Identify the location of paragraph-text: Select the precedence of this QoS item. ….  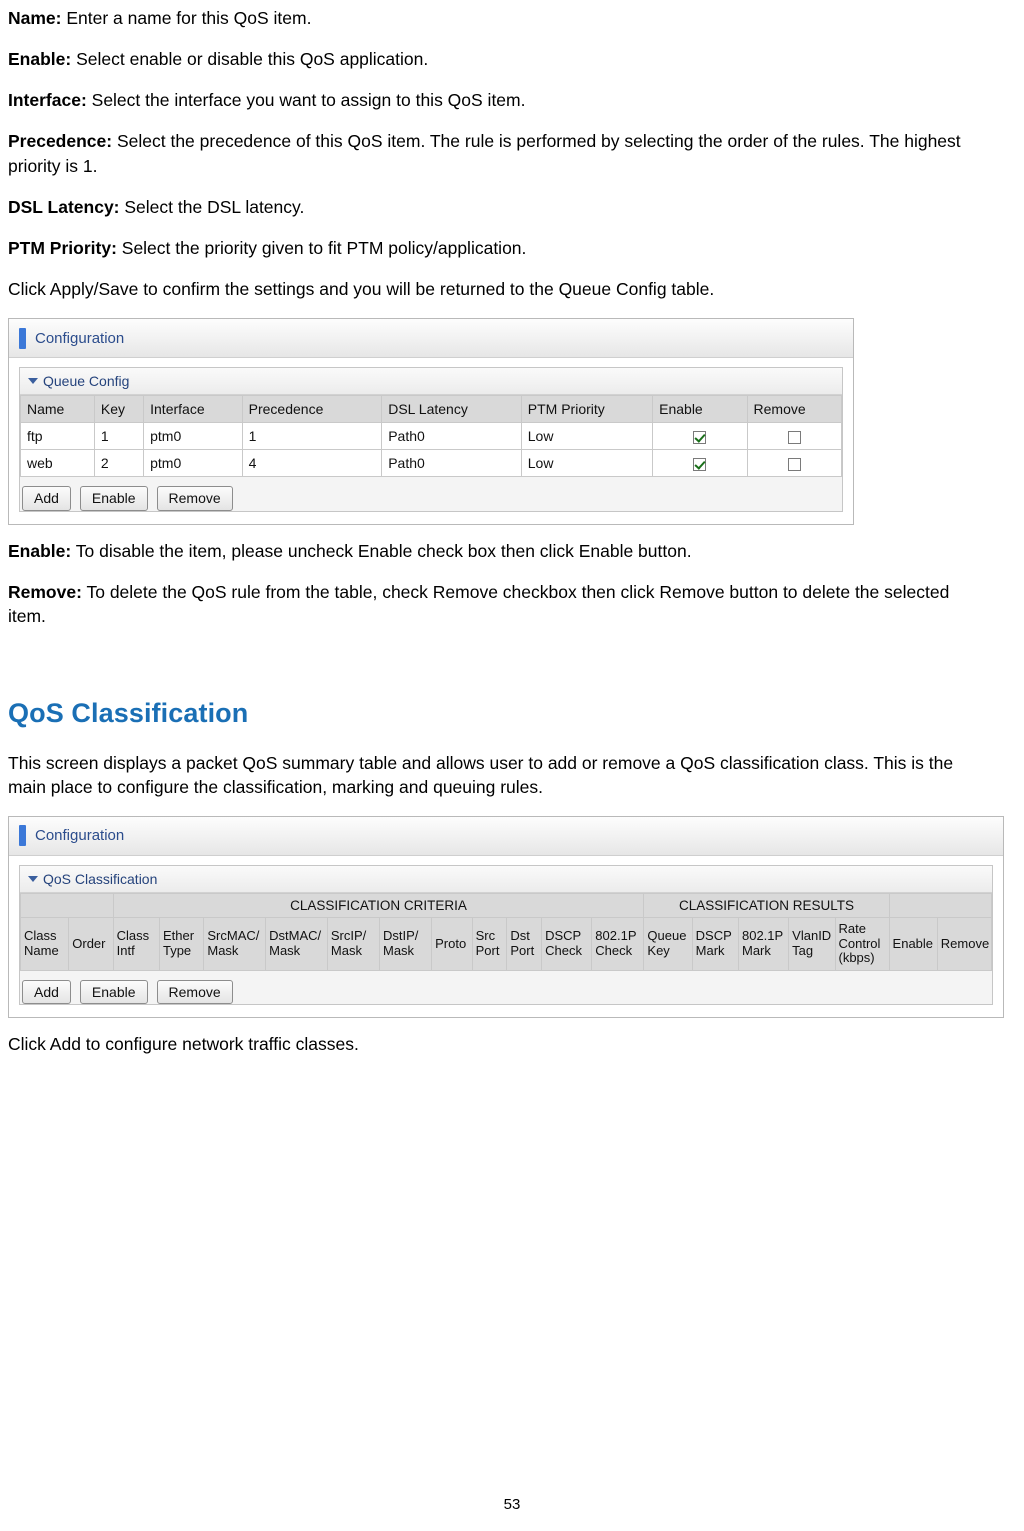
(484, 153).